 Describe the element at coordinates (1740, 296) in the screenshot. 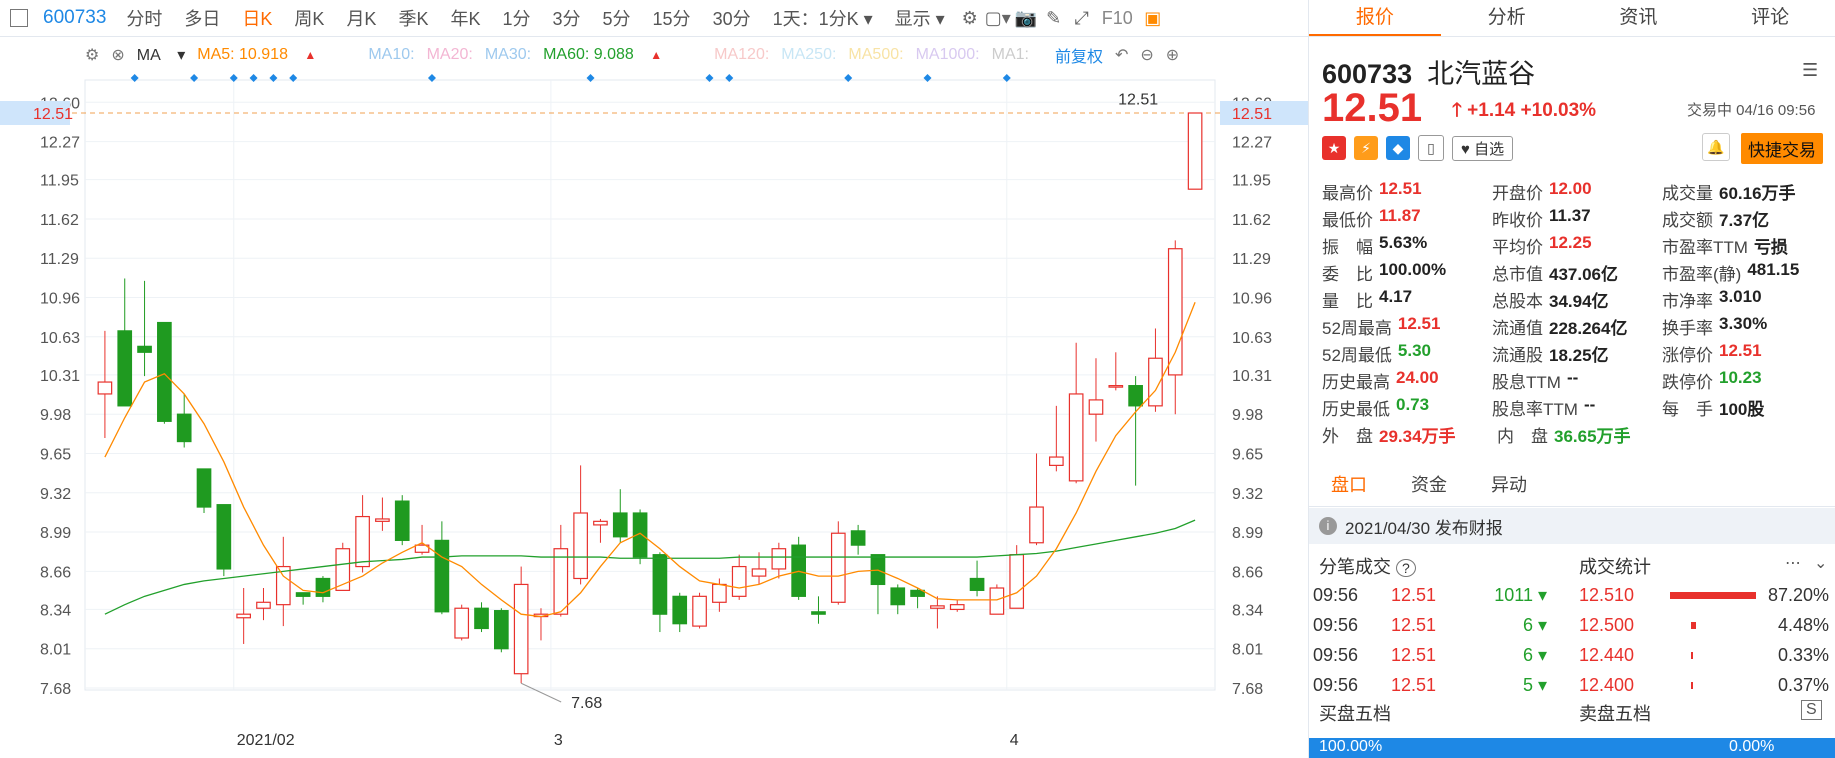

I see `quote-value: 3.010` at that location.